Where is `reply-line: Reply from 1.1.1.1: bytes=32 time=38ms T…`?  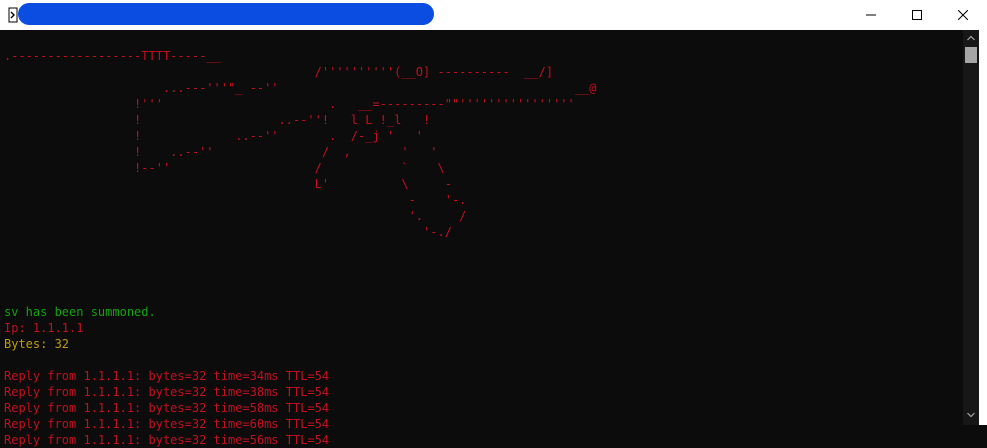 reply-line: Reply from 1.1.1.1: bytes=32 time=38ms T… is located at coordinates (167, 392).